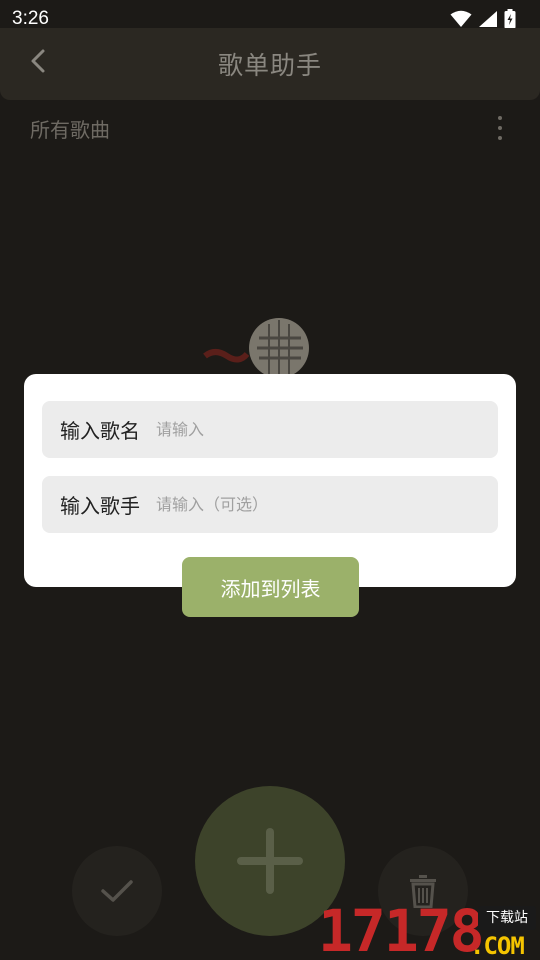  Describe the element at coordinates (507, 918) in the screenshot. I see `watermark-badge: 下载站` at that location.